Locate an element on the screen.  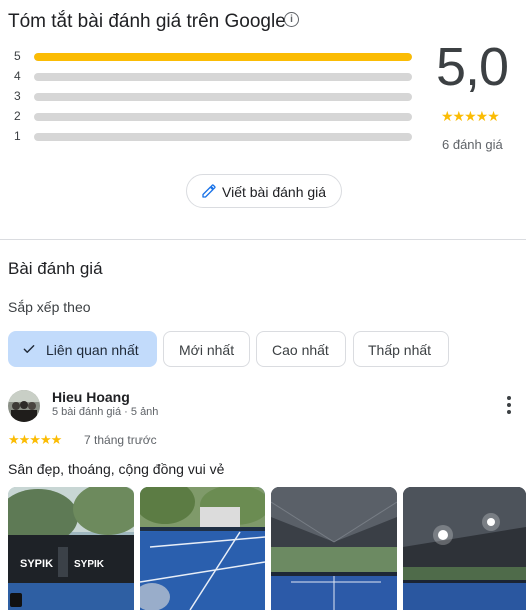
sort-chip-relevant: Liên quan nhất is located at coordinates (82, 349).